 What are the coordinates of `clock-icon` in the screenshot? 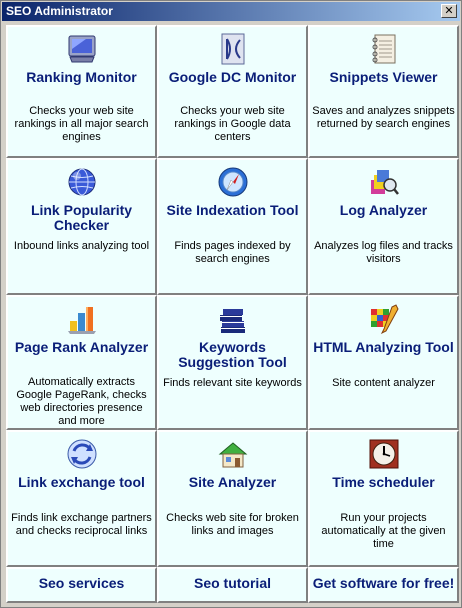 It's located at (384, 454).